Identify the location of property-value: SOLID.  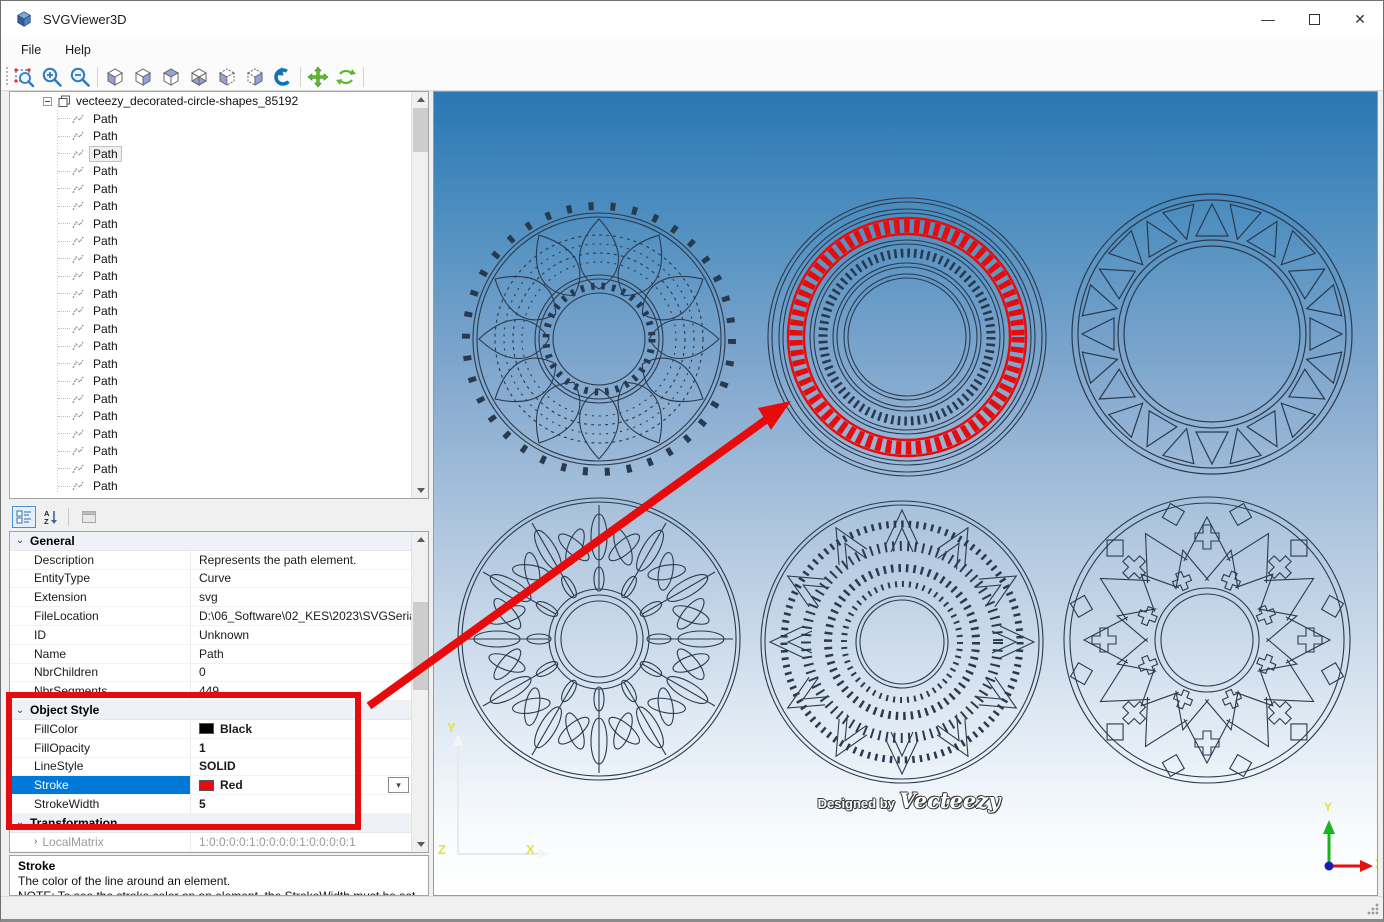
(300, 766).